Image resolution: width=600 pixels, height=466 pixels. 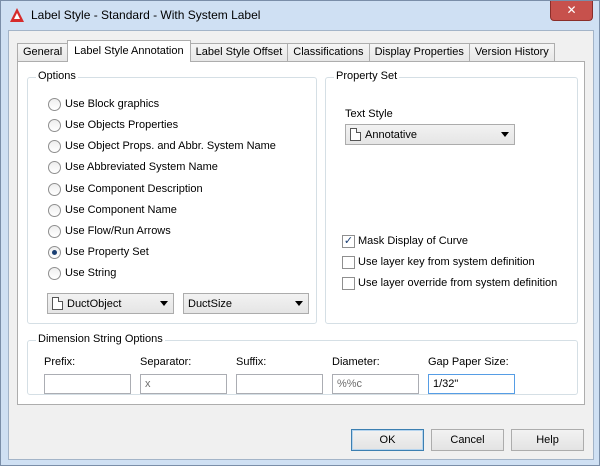 What do you see at coordinates (129, 51) in the screenshot?
I see `tab-label-style-annotation: Label Style Annotation` at bounding box center [129, 51].